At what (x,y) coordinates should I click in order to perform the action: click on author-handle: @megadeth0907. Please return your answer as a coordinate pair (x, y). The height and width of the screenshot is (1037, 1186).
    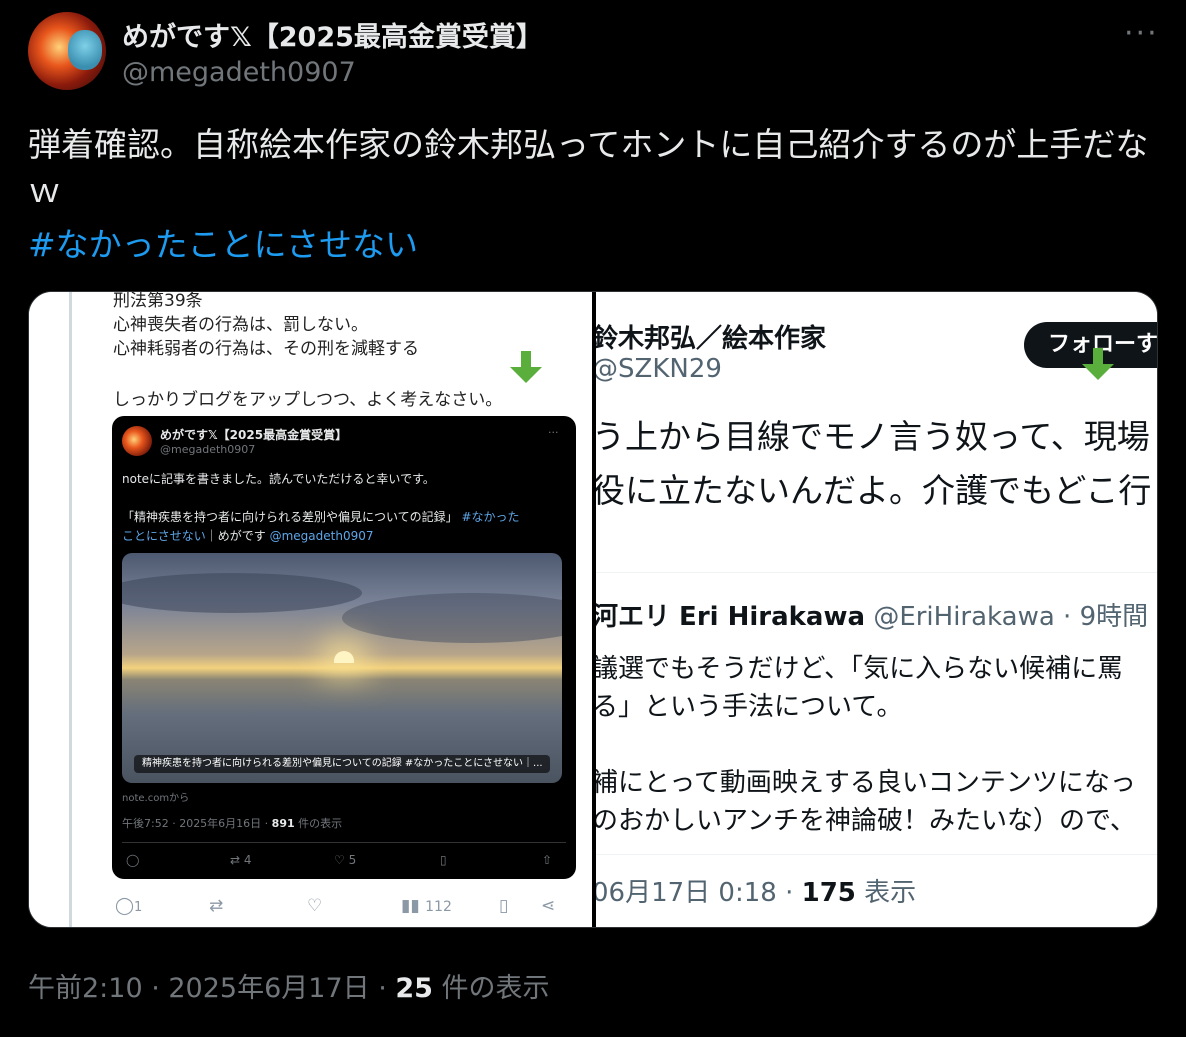
    Looking at the image, I should click on (239, 72).